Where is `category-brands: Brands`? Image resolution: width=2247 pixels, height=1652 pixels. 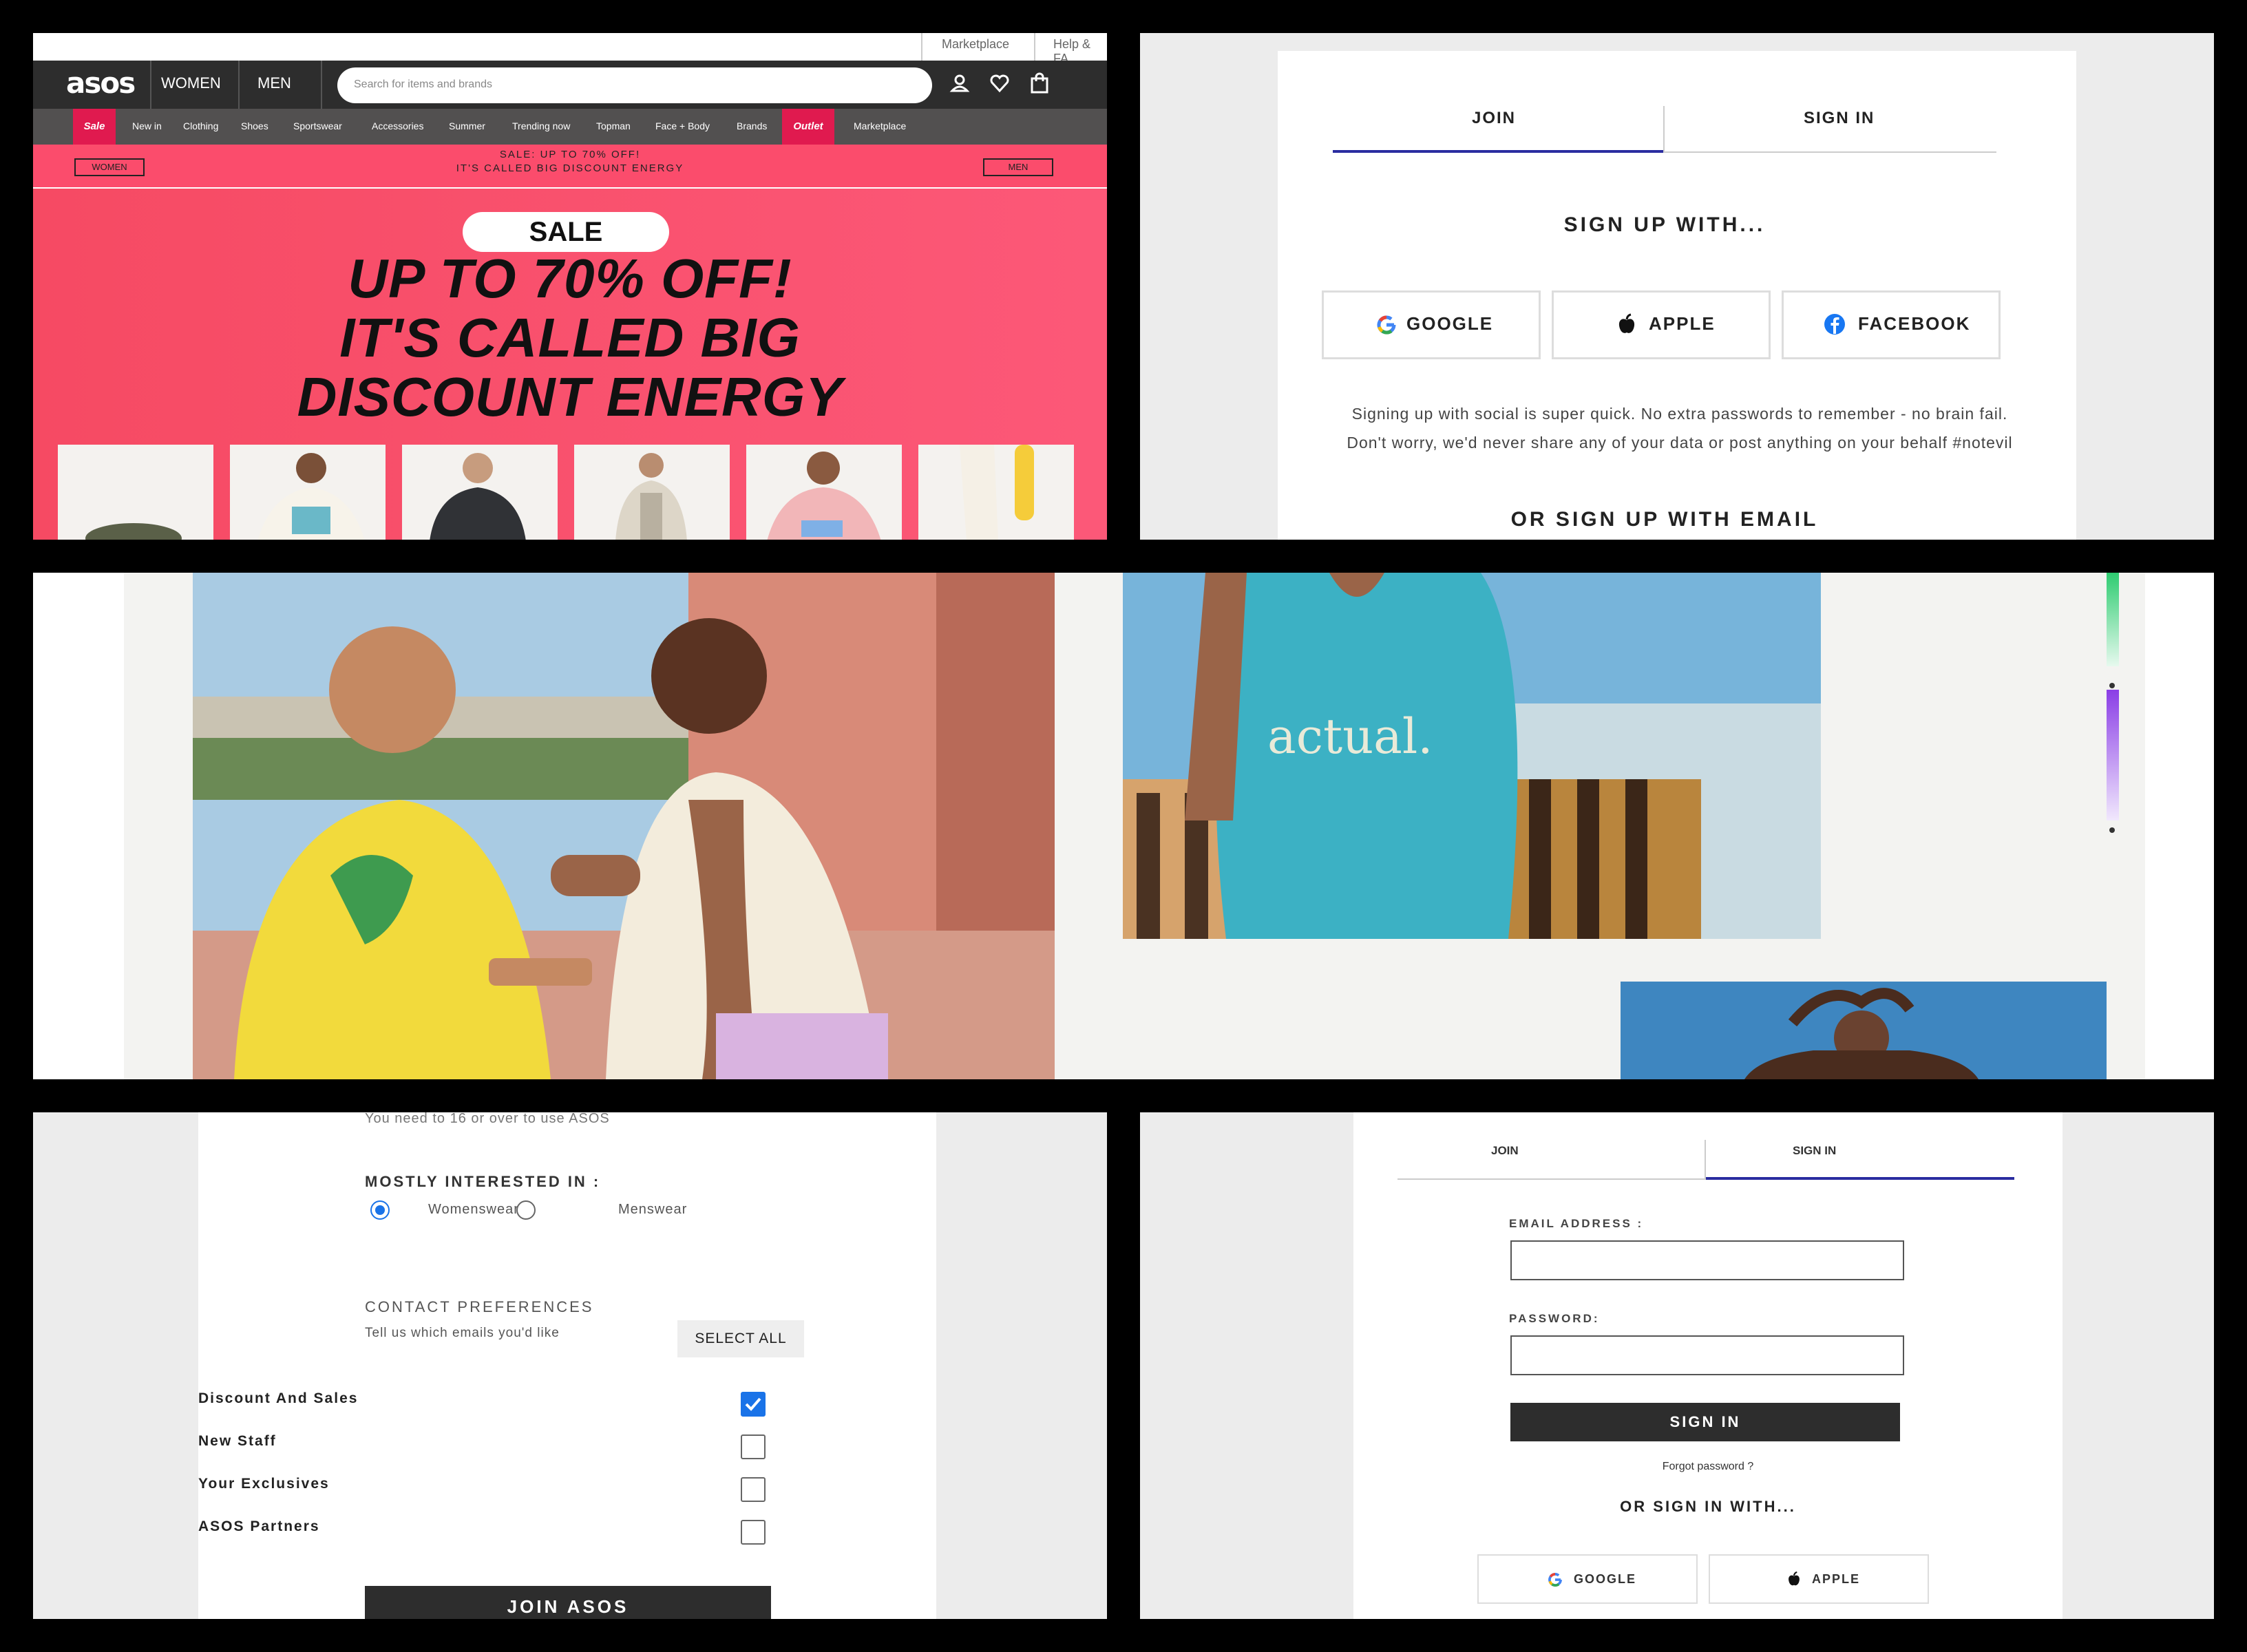 category-brands: Brands is located at coordinates (752, 126).